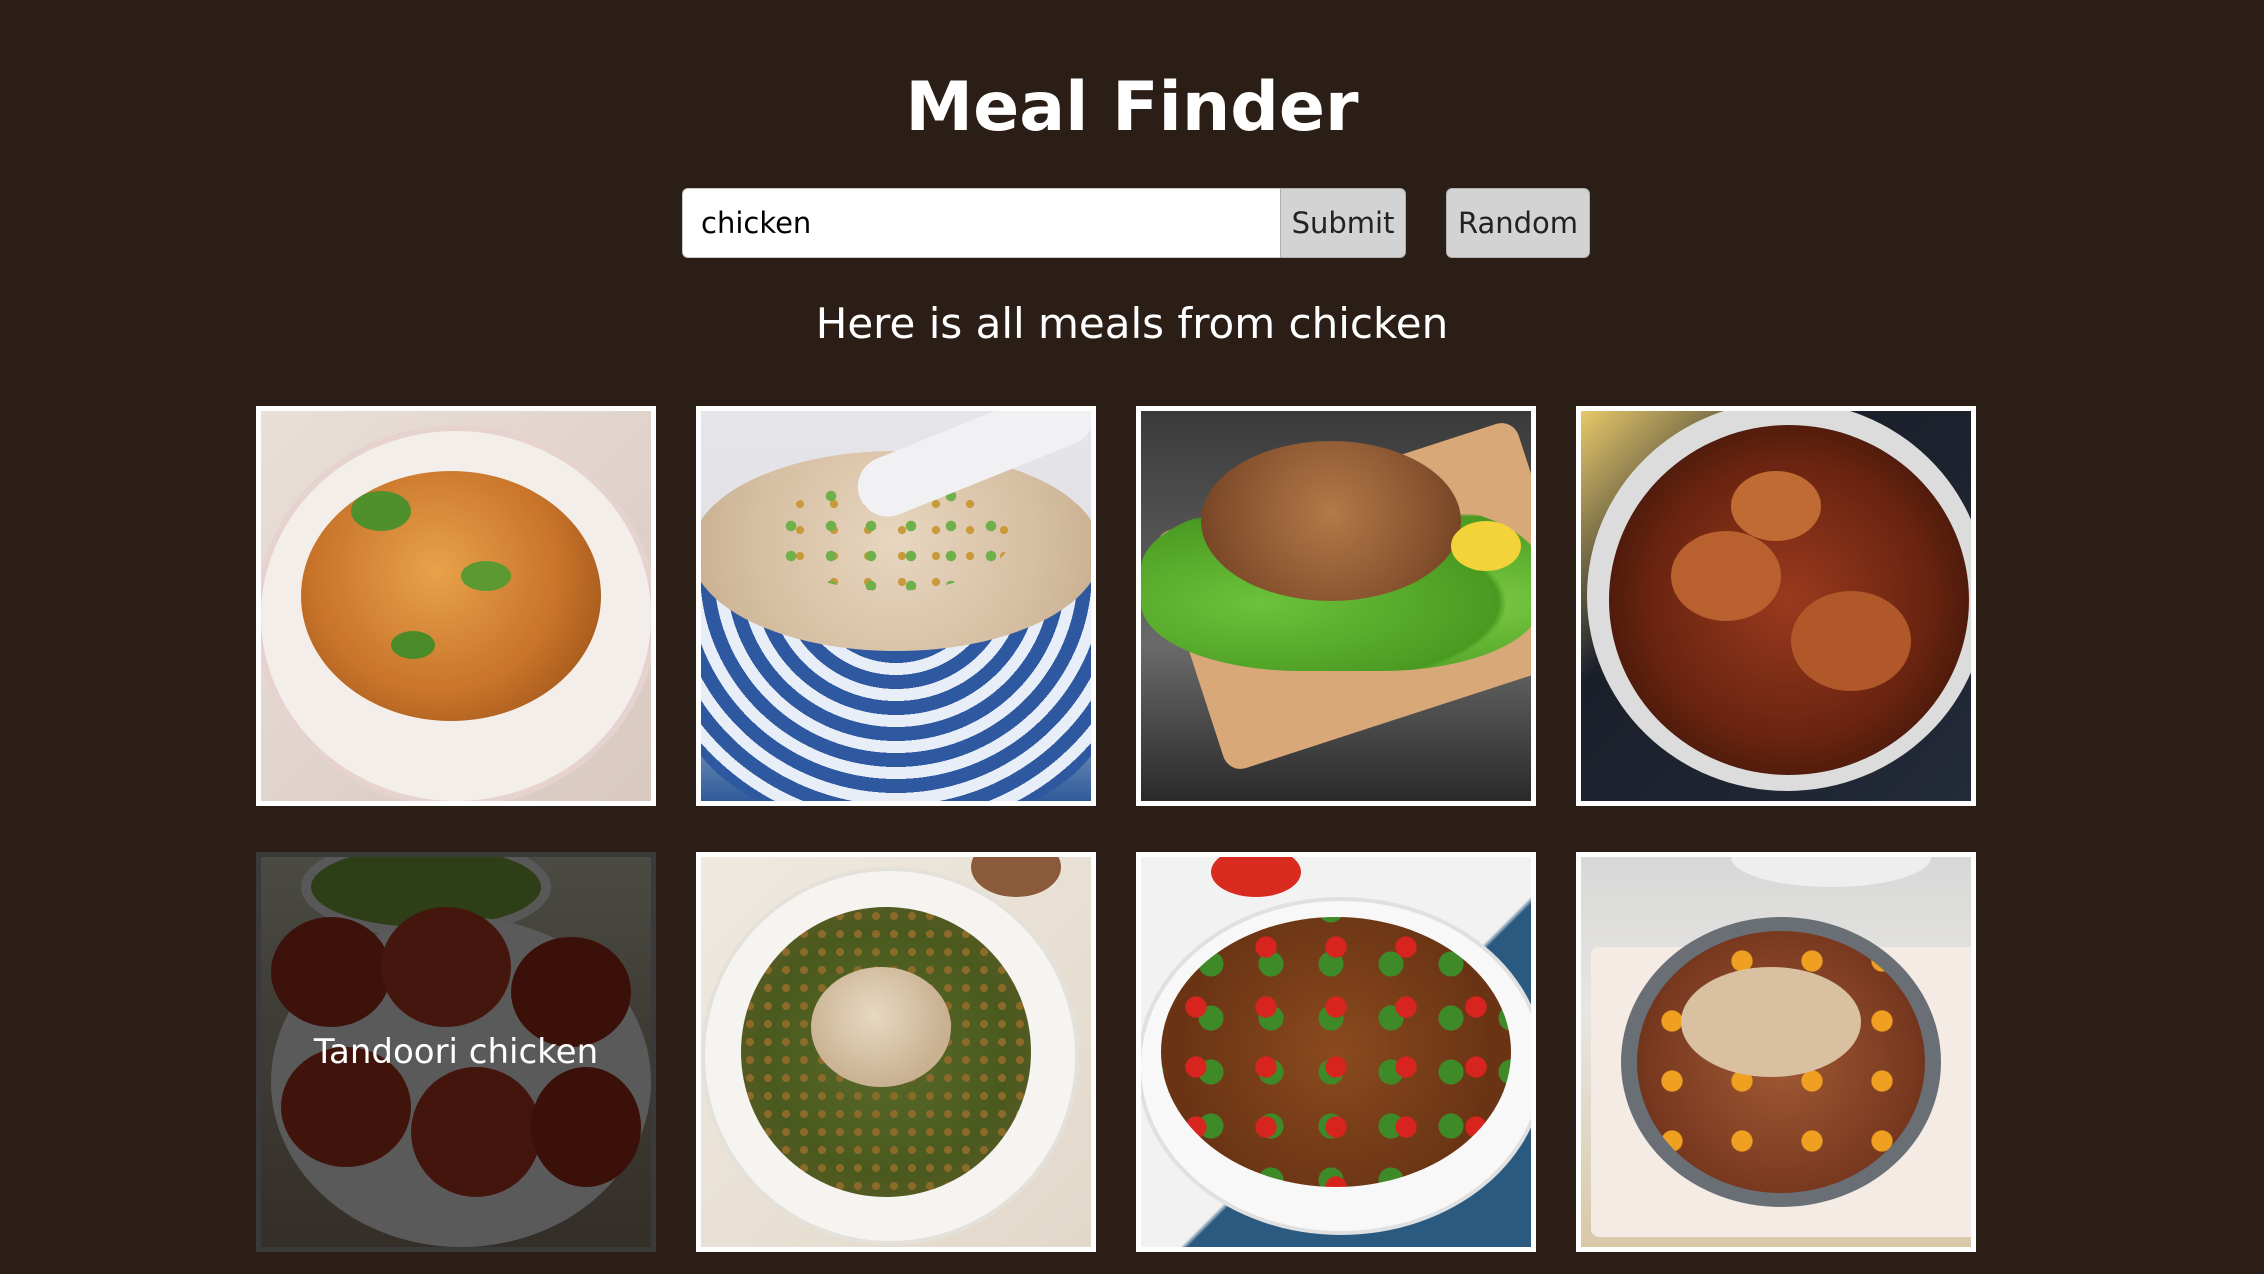 The image size is (2264, 1274). I want to click on search-form: Submit, so click(1044, 223).